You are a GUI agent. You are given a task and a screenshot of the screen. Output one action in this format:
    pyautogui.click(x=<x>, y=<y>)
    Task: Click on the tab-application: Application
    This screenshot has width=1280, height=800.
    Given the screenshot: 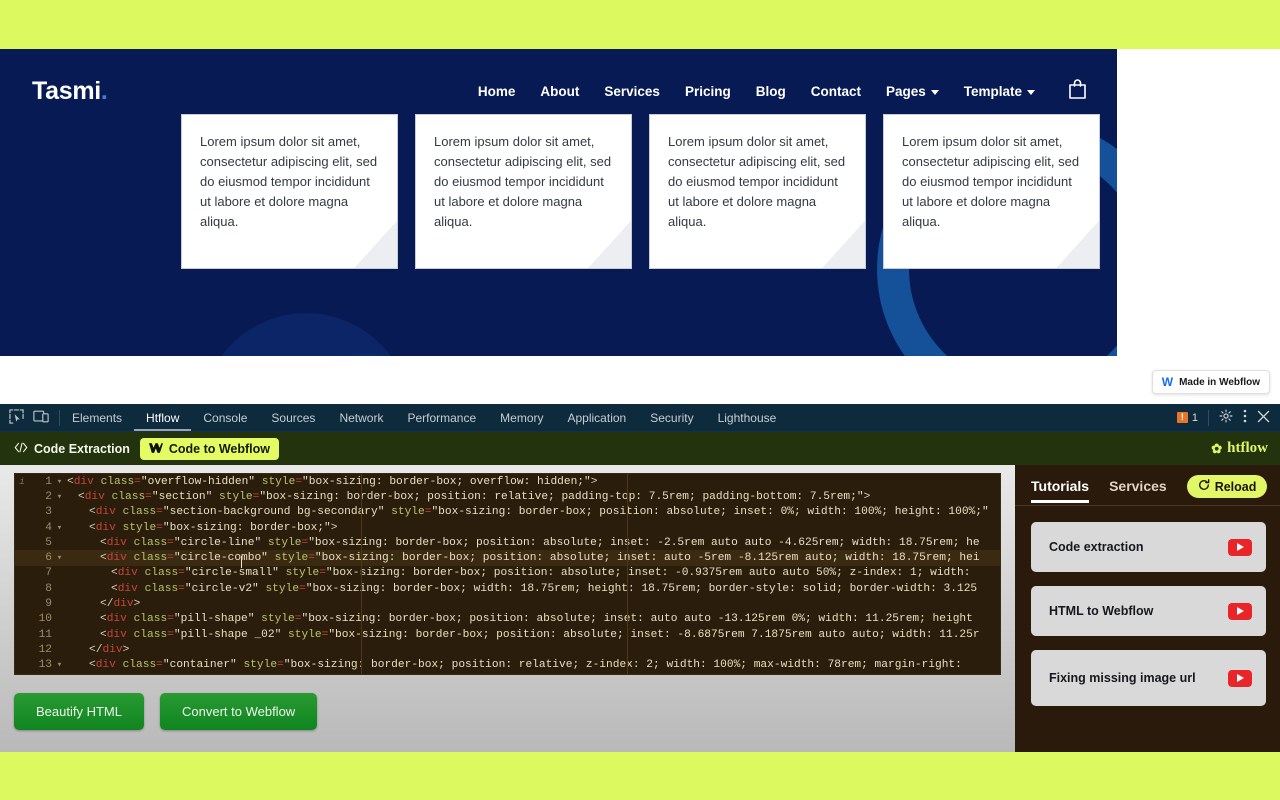 What is the action you would take?
    pyautogui.click(x=597, y=417)
    